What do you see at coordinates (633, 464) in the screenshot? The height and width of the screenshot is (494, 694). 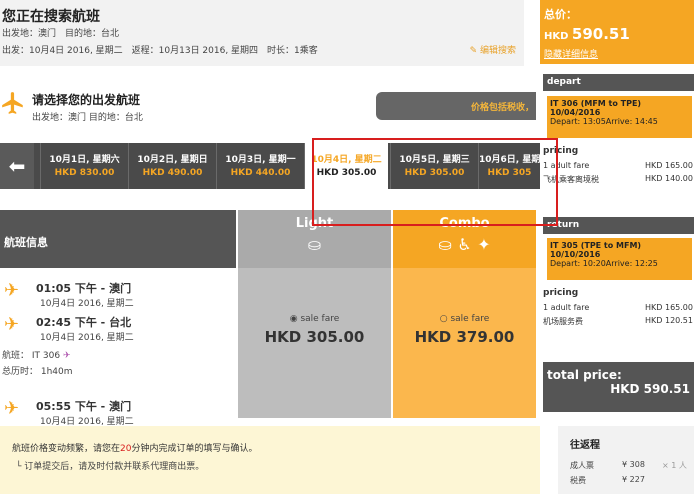 I see `adult-ticket-value: ¥ 308` at bounding box center [633, 464].